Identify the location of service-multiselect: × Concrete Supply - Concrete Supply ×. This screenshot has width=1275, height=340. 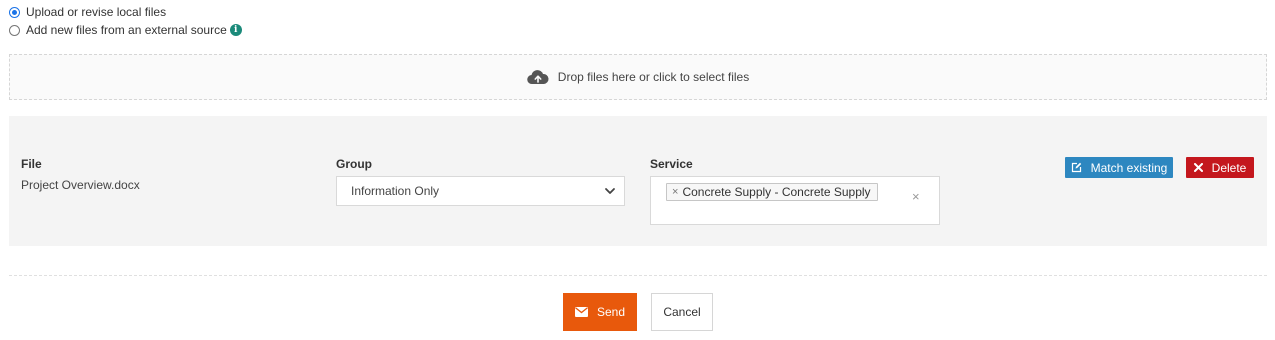
(795, 200).